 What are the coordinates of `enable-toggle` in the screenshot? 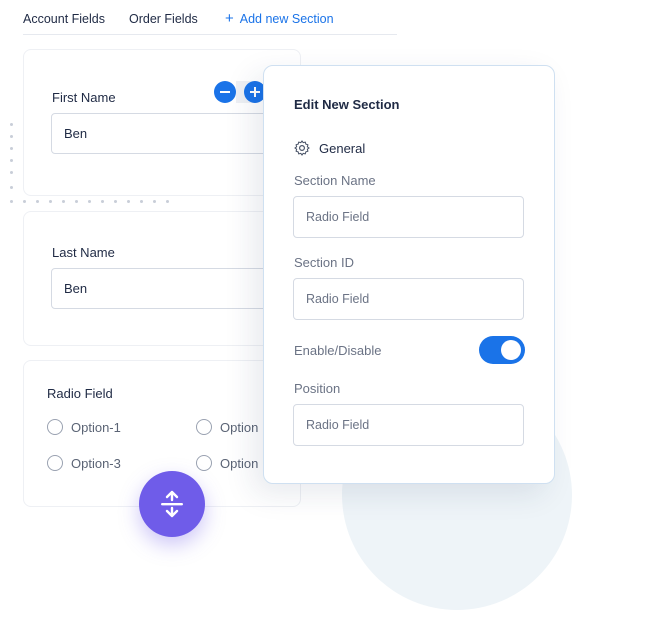 It's located at (502, 350).